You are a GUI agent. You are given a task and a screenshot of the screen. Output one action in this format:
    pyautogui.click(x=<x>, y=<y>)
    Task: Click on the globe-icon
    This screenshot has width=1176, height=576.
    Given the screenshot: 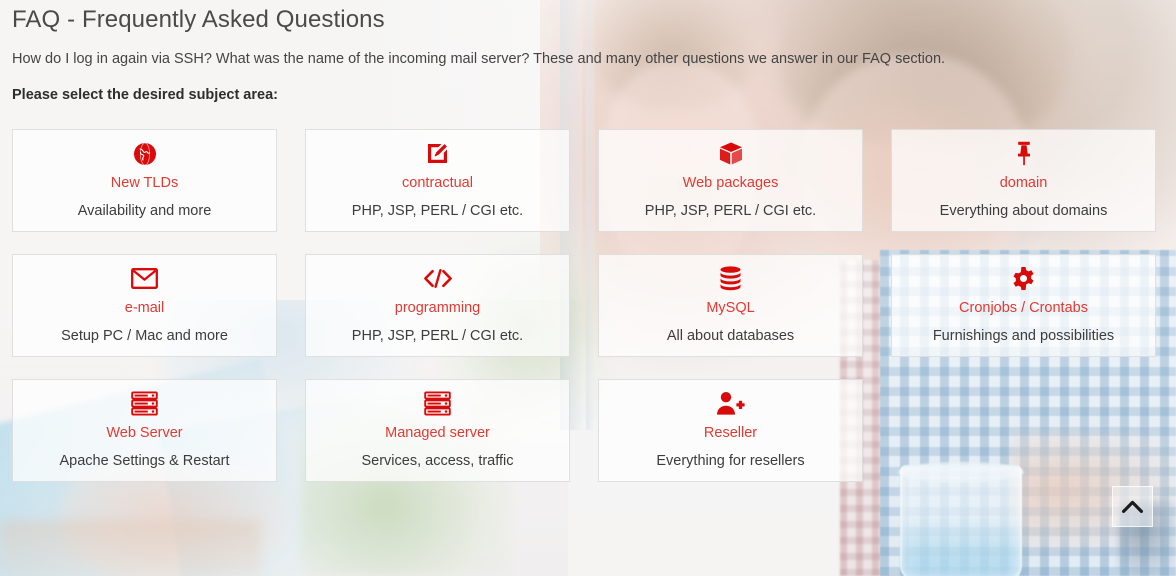 What is the action you would take?
    pyautogui.click(x=145, y=154)
    